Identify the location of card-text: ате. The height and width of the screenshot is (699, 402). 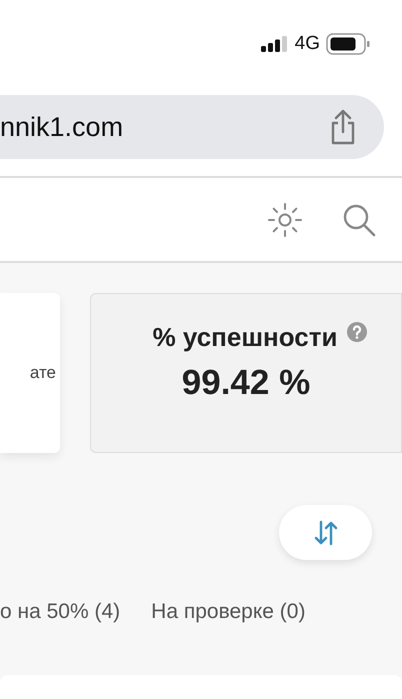
(43, 373).